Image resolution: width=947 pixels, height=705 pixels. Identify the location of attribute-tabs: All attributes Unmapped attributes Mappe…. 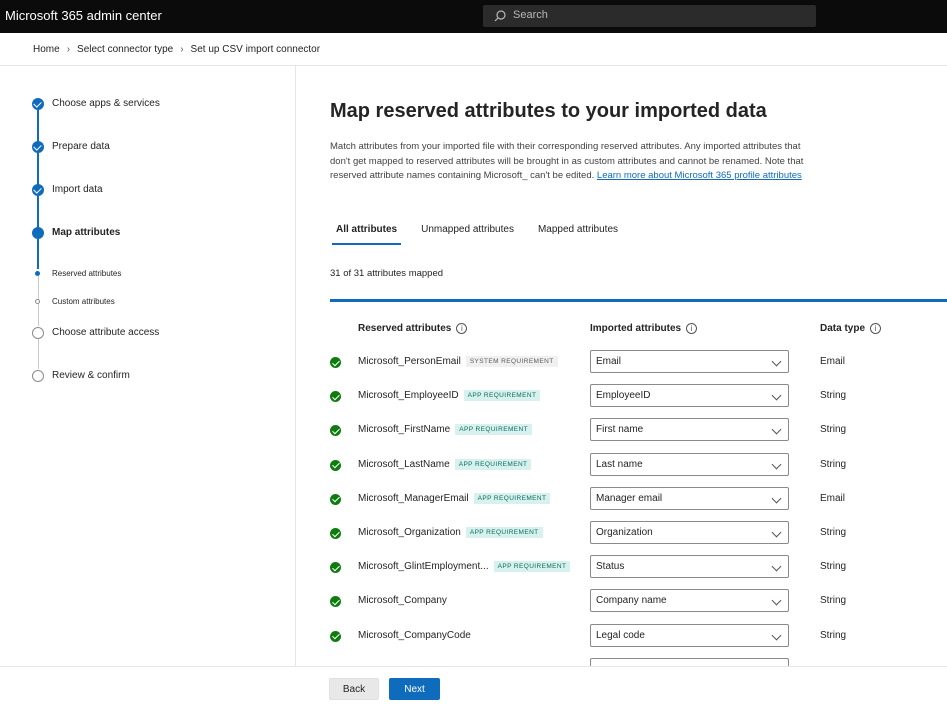
(483, 234).